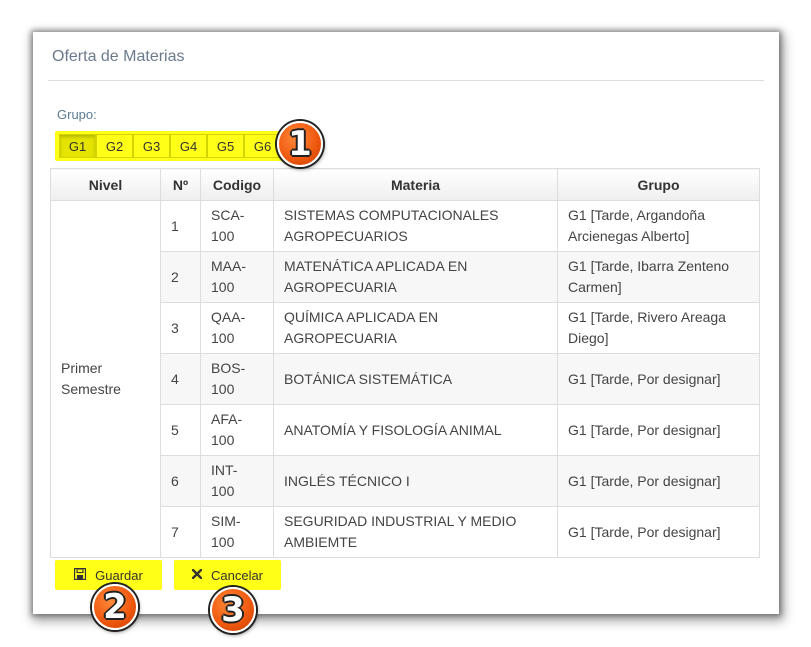  Describe the element at coordinates (224, 470) in the screenshot. I see `code-cell-line-1: INT-` at that location.